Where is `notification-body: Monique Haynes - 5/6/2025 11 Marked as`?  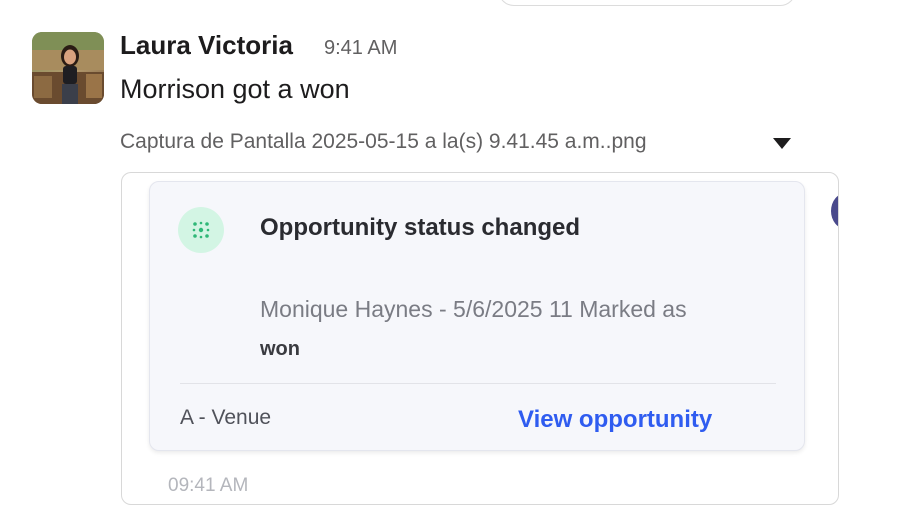 notification-body: Monique Haynes - 5/6/2025 11 Marked as is located at coordinates (473, 309).